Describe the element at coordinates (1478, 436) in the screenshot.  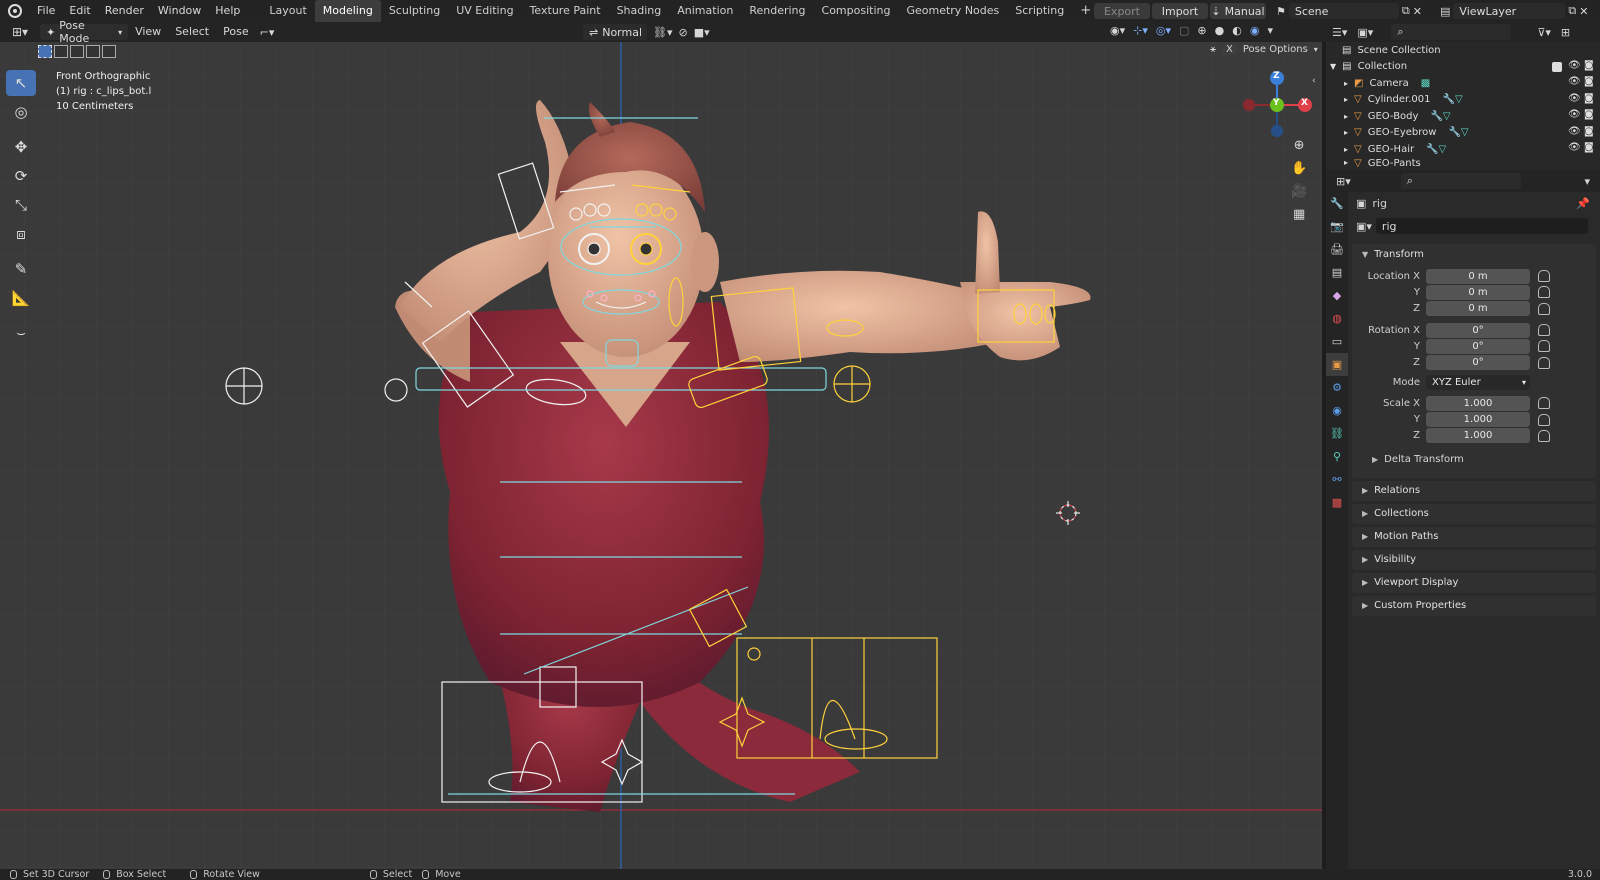
I see `scale-z-field: 1.000` at that location.